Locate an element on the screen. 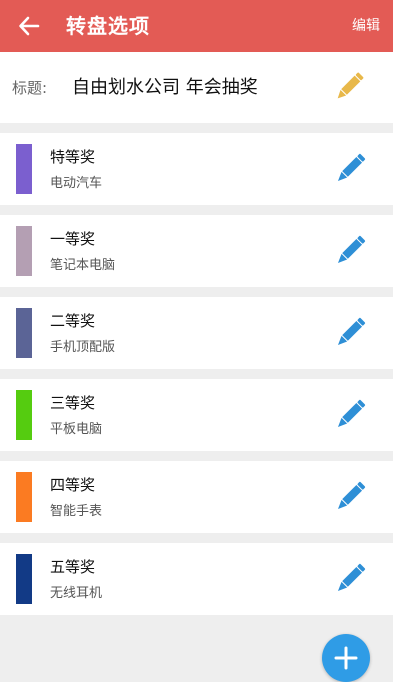 The height and width of the screenshot is (682, 393). prize-item: 无线耳机 is located at coordinates (76, 593).